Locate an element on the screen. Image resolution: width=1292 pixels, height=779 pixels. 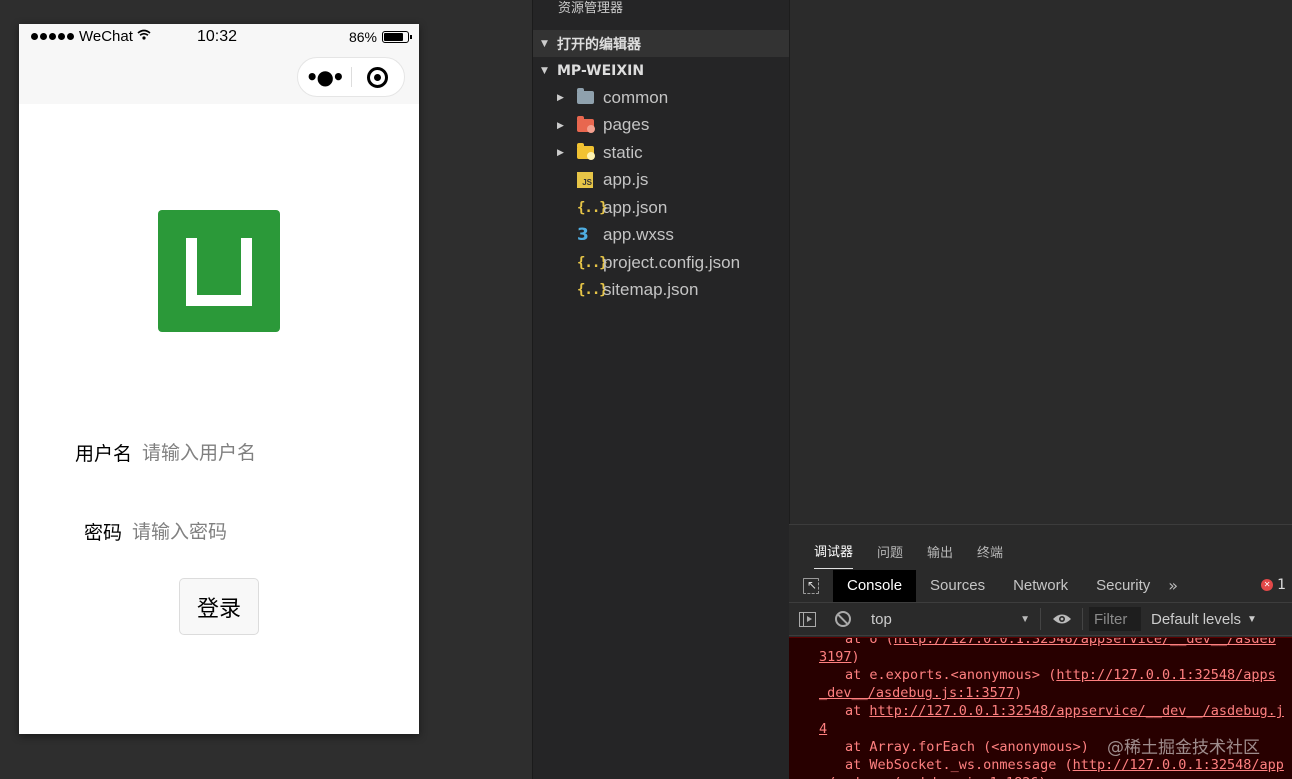
eye-icon is located at coordinates (1062, 619).